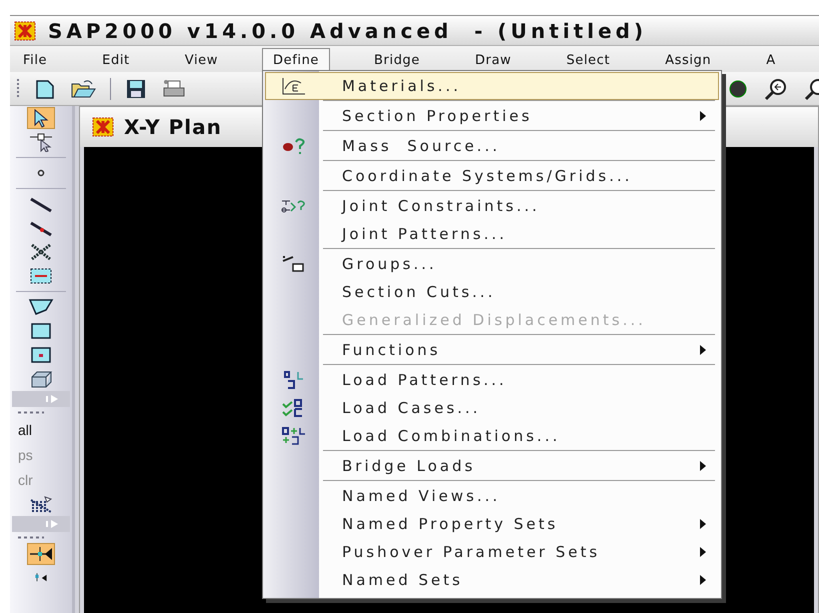 Image resolution: width=819 pixels, height=613 pixels. I want to click on menu-bar-item: View, so click(201, 60).